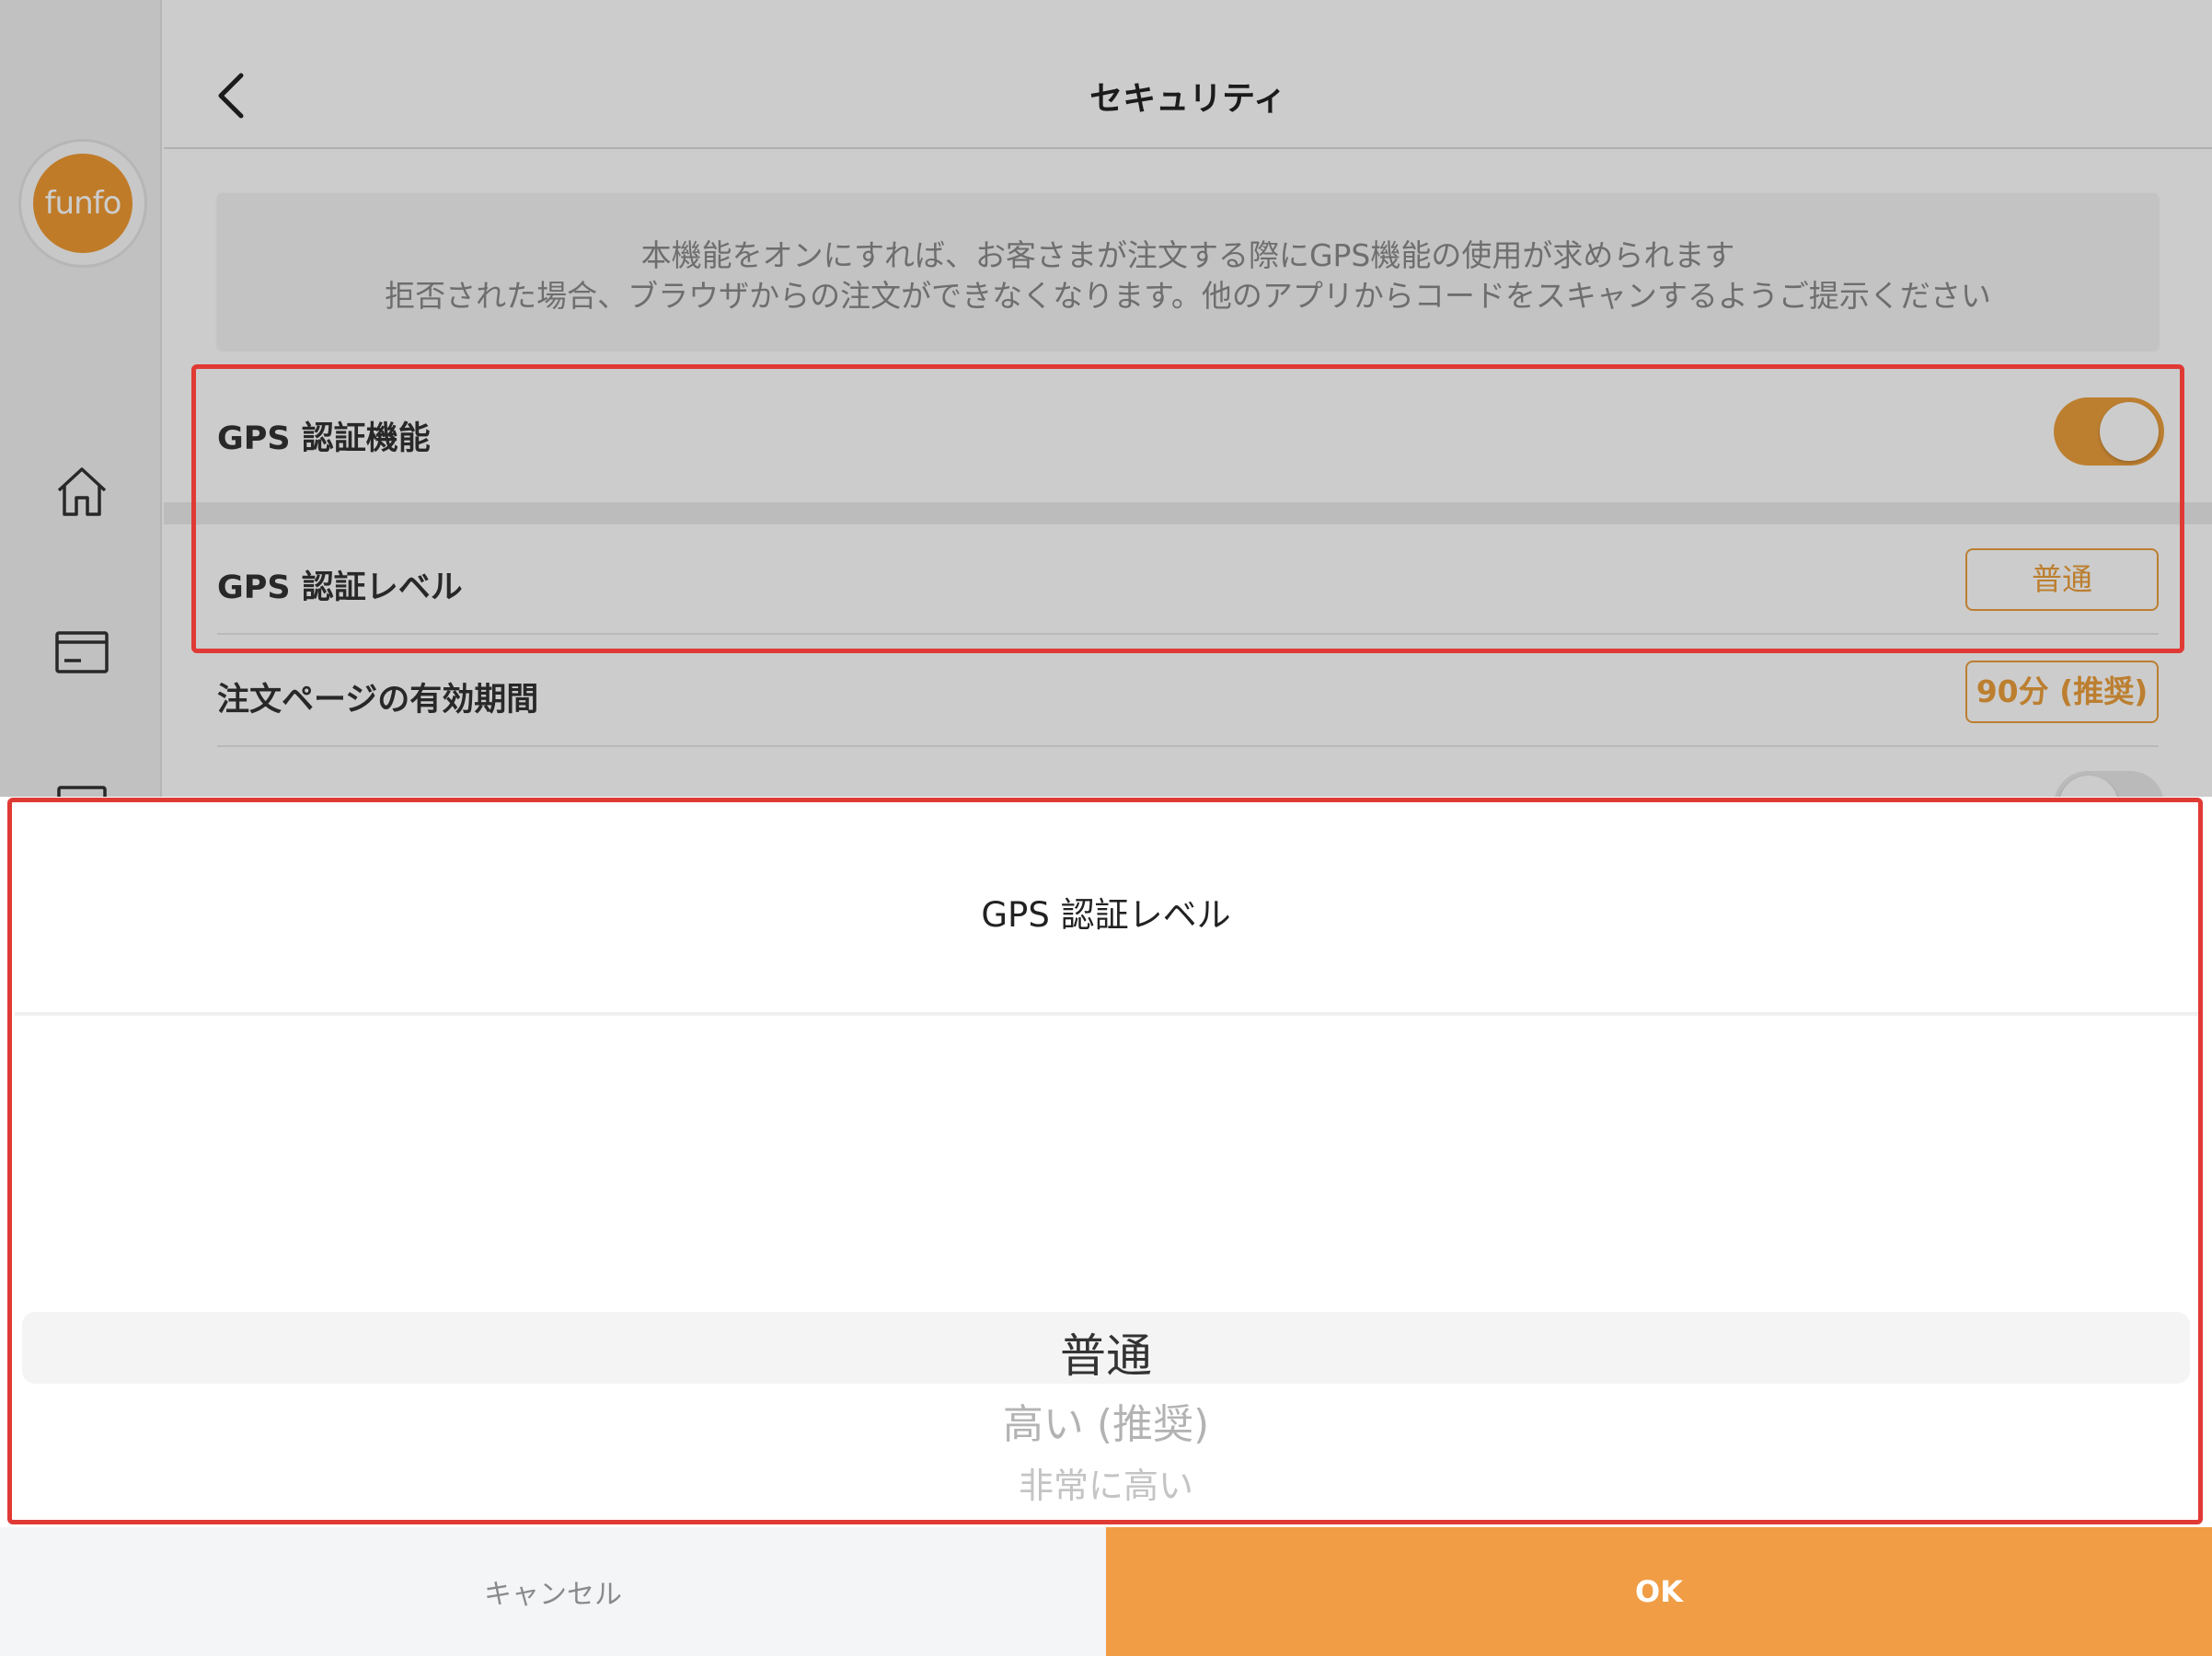  I want to click on gps-level-label: GPS 認証レベル, so click(340, 587).